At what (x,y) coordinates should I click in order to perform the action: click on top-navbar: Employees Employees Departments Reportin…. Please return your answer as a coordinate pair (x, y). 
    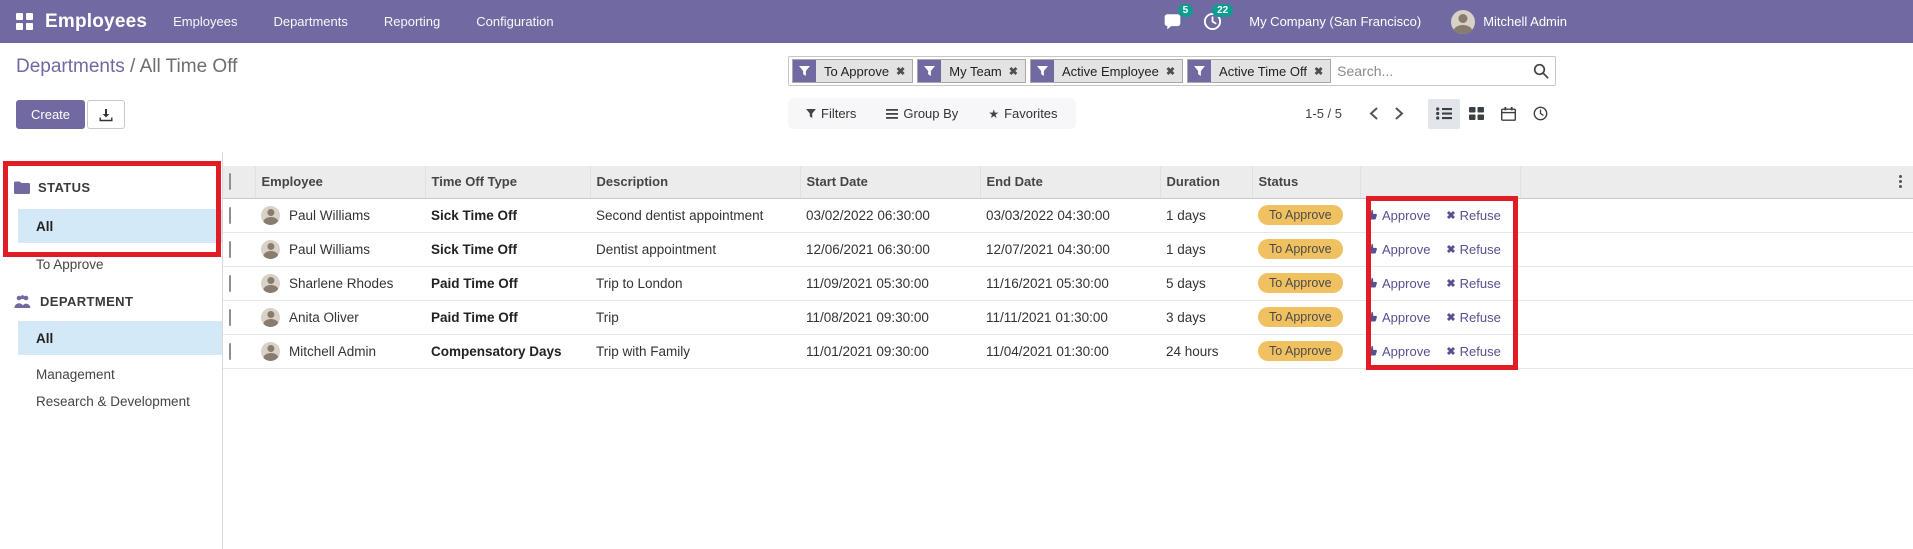
    Looking at the image, I should click on (956, 21).